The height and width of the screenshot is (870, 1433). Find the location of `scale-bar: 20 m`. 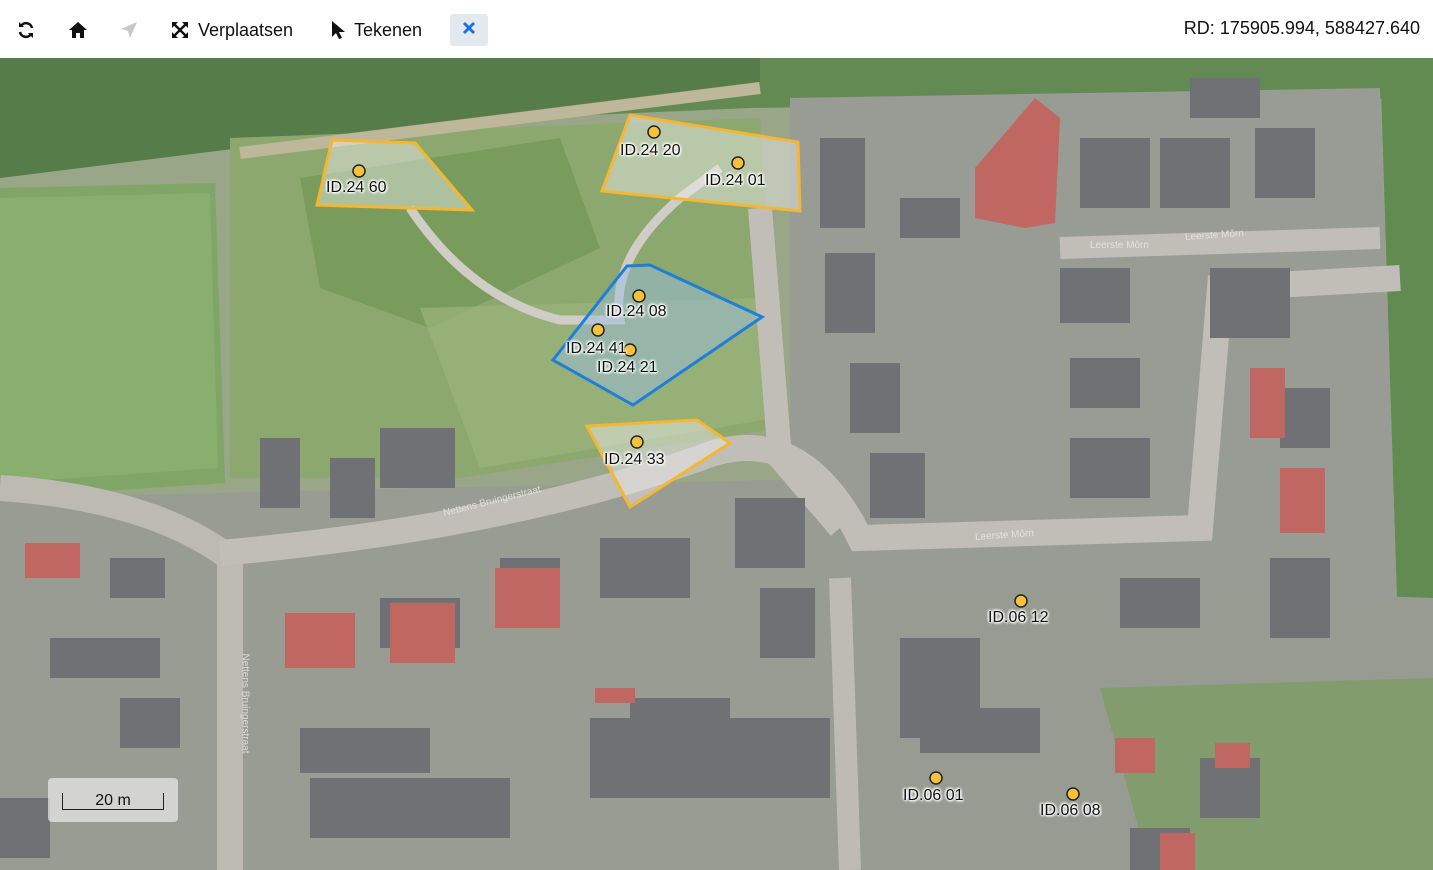

scale-bar: 20 m is located at coordinates (113, 800).